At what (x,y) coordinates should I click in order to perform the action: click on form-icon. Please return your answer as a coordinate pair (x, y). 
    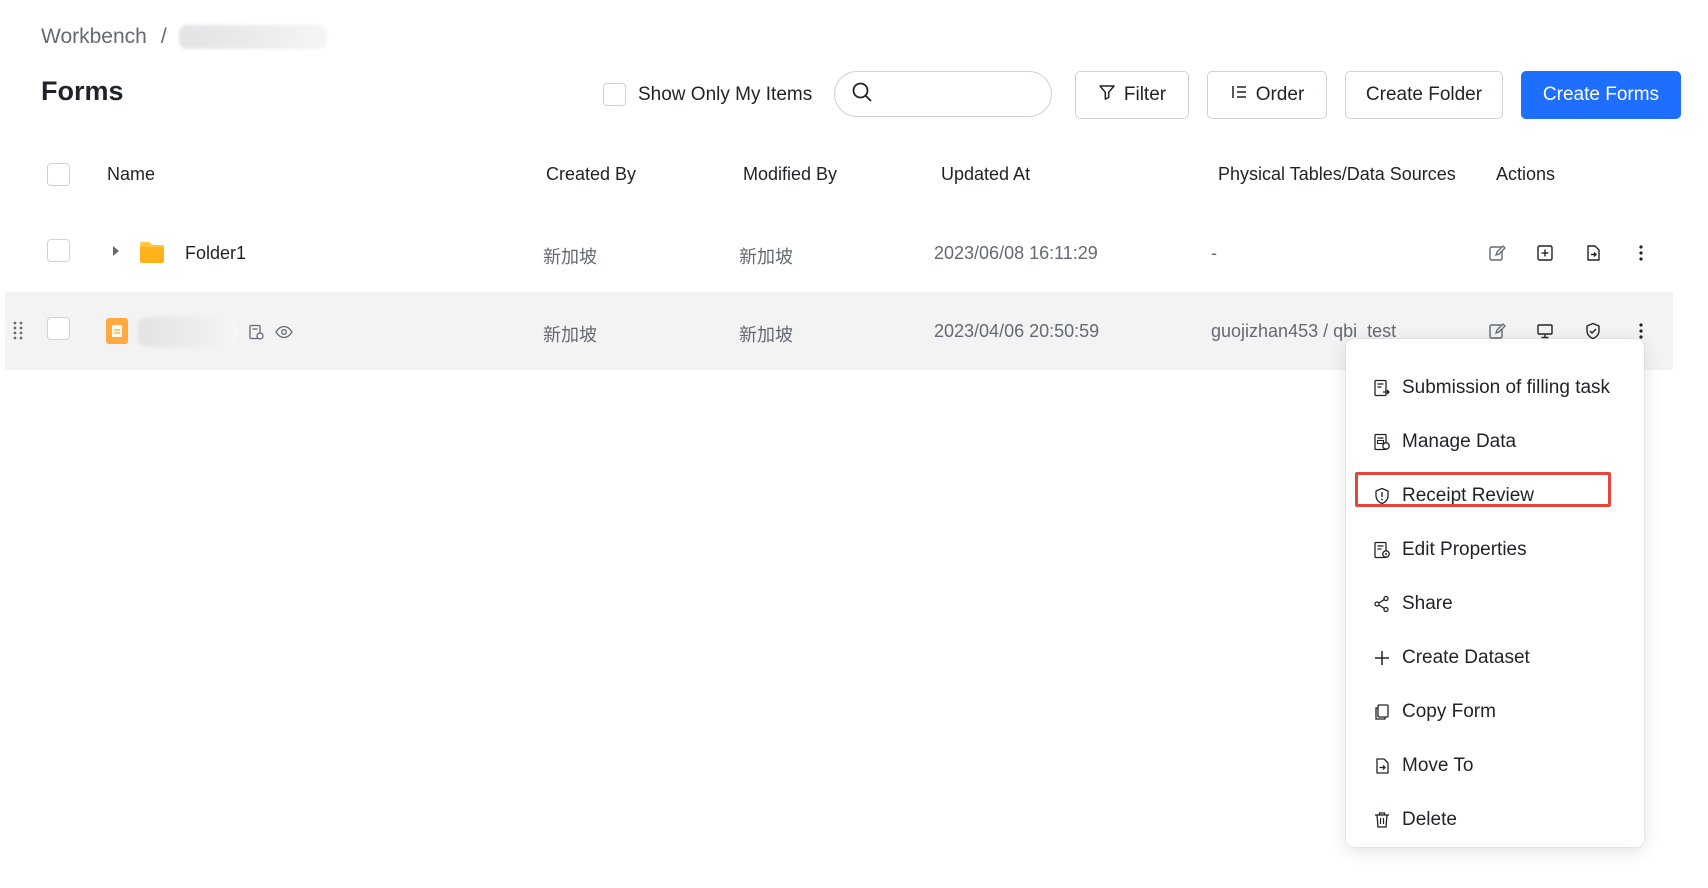
    Looking at the image, I should click on (117, 333).